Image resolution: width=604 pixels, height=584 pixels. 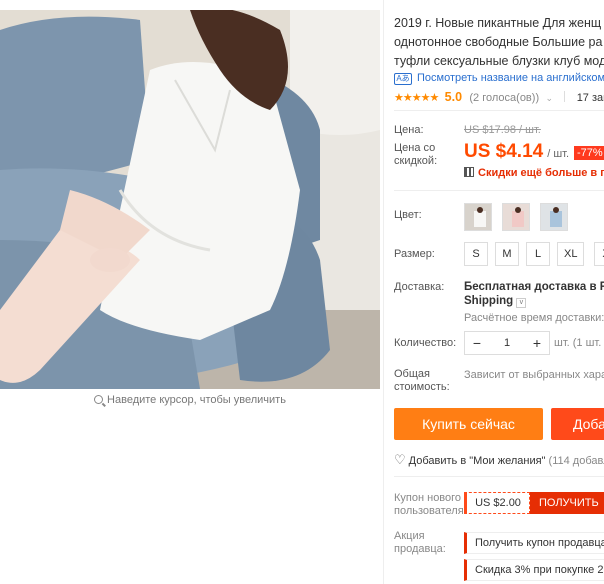 I want to click on price-unit: / шт., so click(x=558, y=154).